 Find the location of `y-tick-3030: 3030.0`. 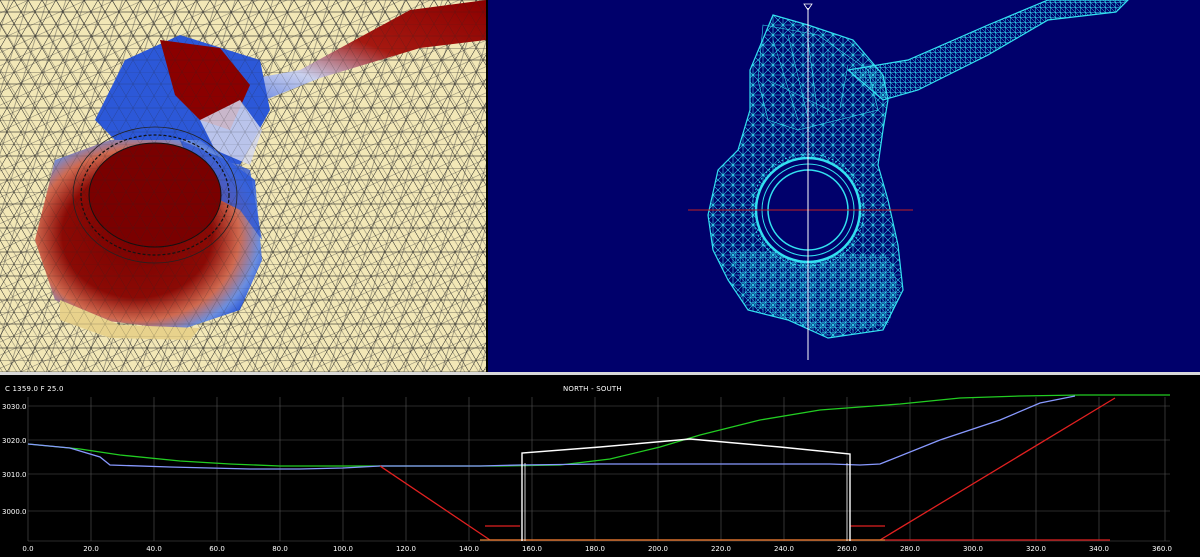

y-tick-3030: 3030.0 is located at coordinates (14, 407).